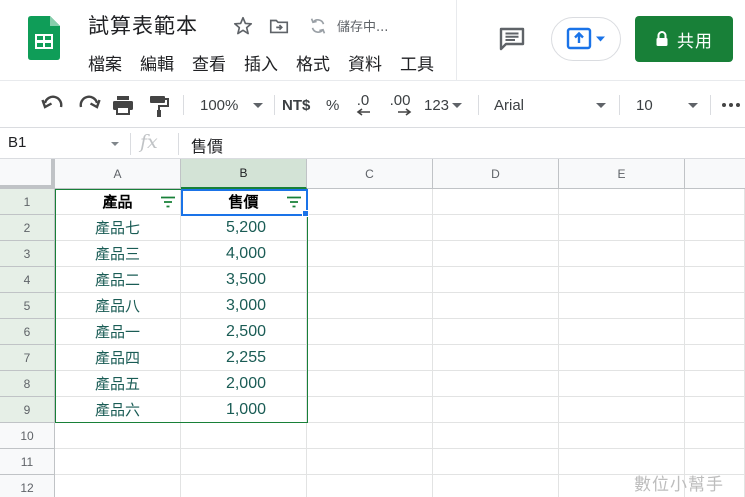 This screenshot has height=497, width=745. What do you see at coordinates (244, 254) in the screenshot?
I see `cell-b3: 4,000` at bounding box center [244, 254].